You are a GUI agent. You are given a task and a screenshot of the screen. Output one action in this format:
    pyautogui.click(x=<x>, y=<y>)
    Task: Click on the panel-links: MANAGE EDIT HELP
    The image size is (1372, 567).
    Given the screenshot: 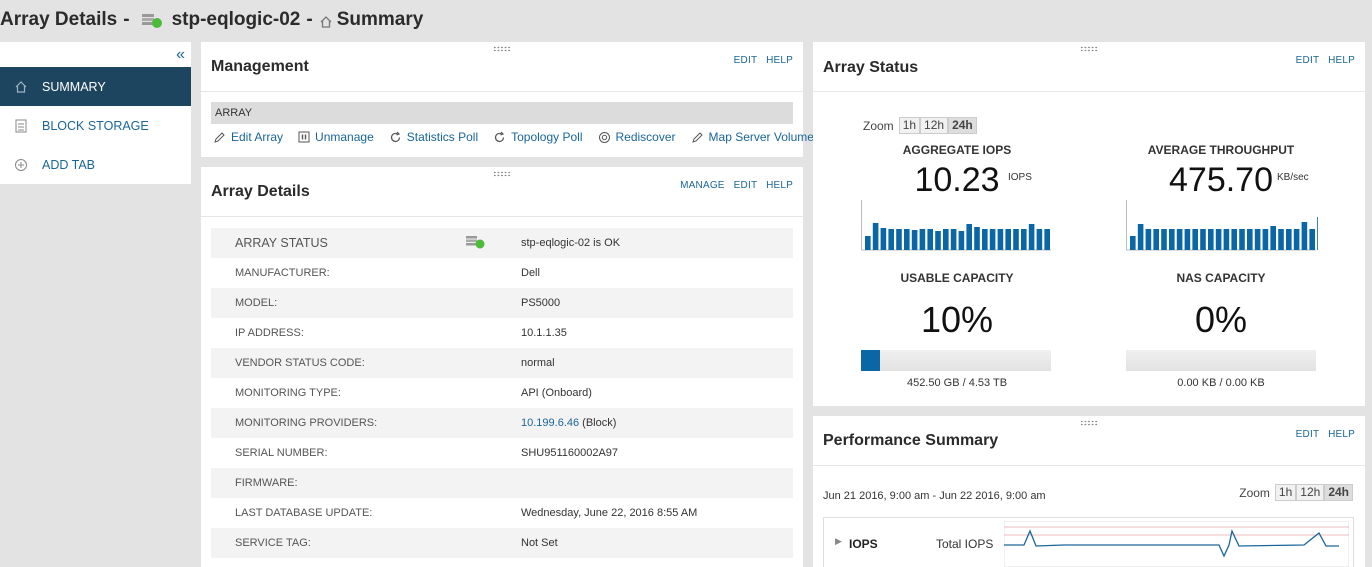 What is the action you would take?
    pyautogui.click(x=733, y=185)
    